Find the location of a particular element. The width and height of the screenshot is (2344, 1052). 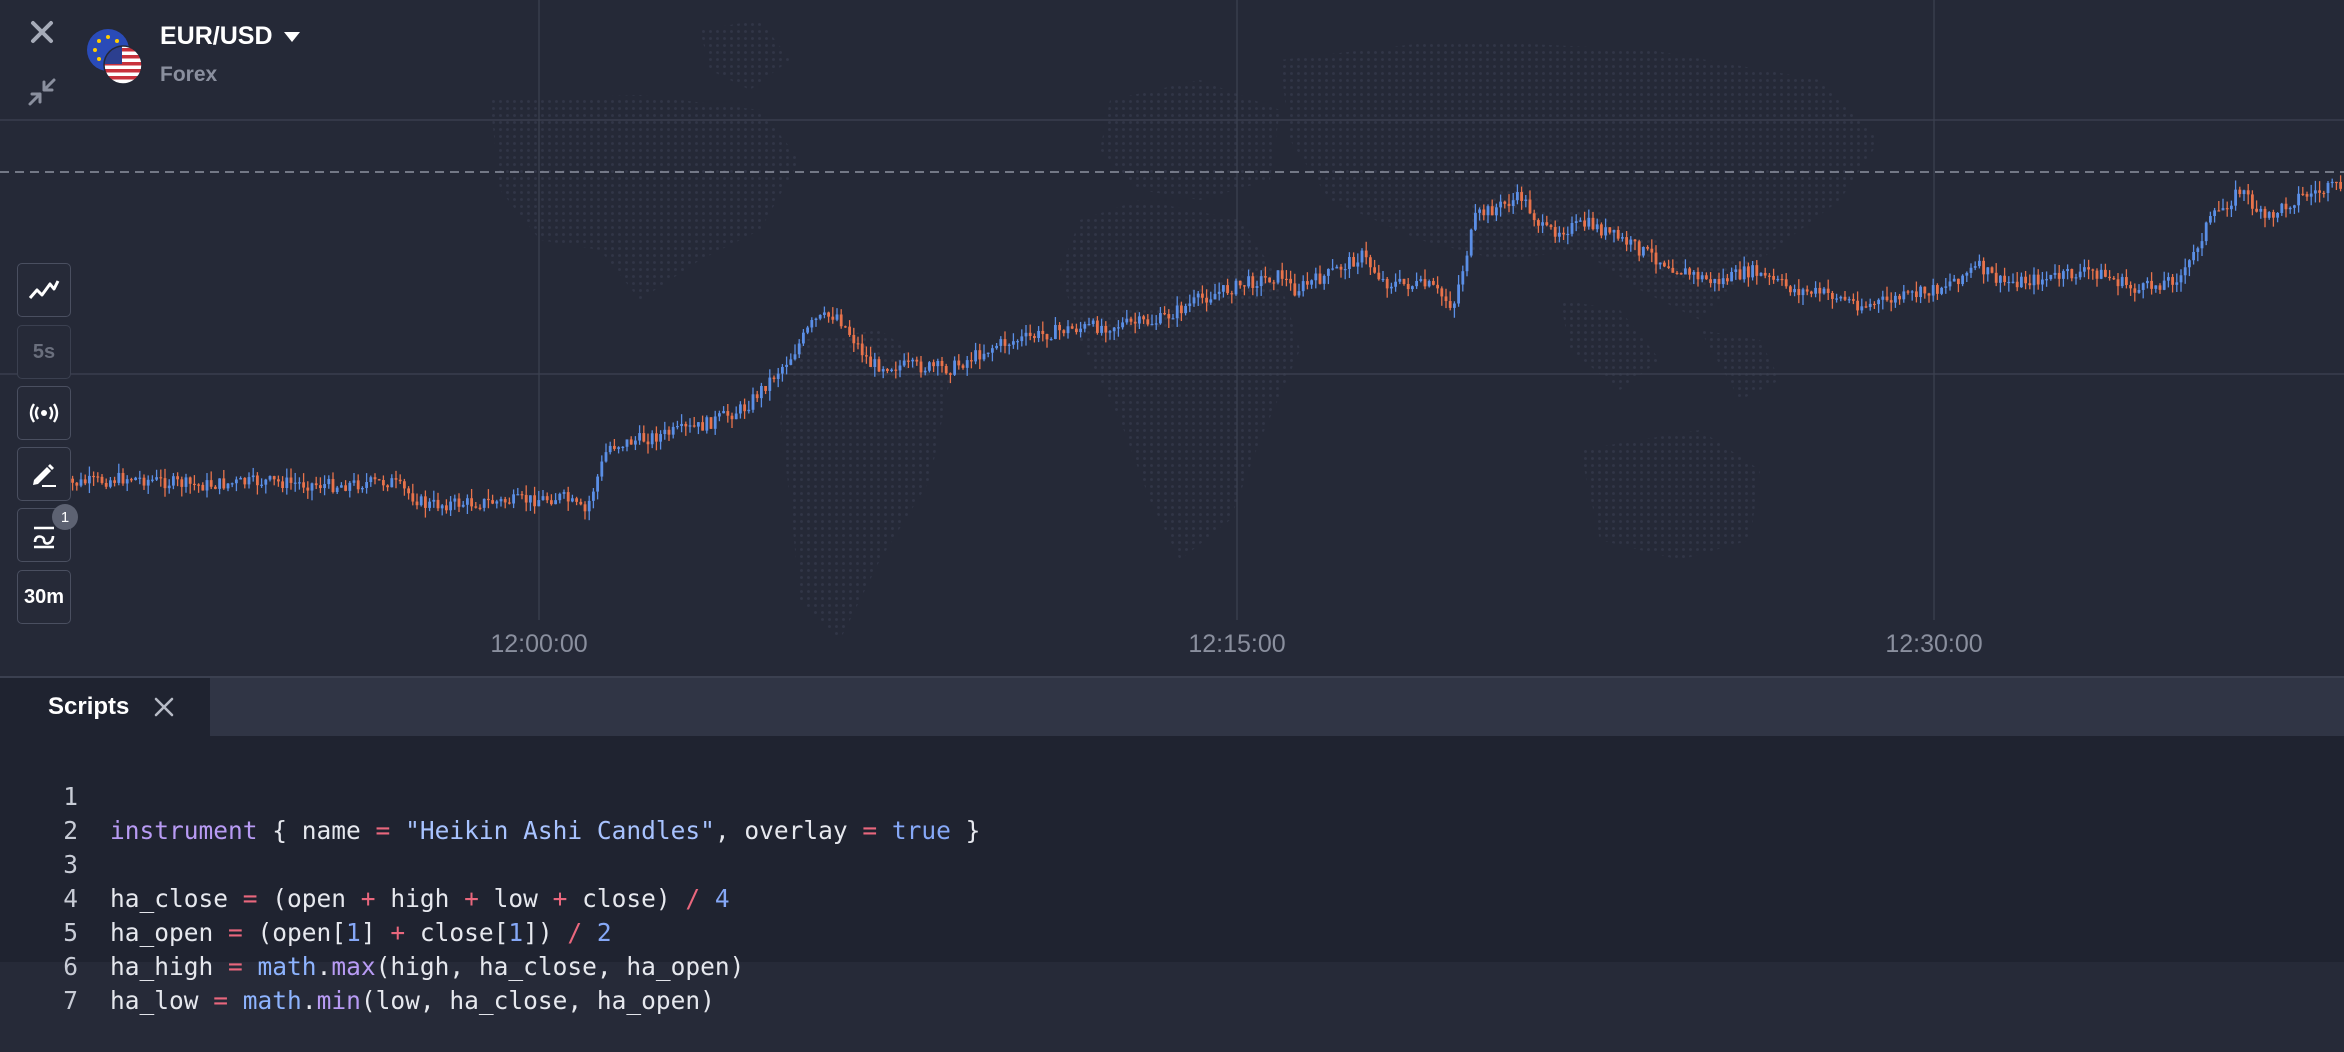

collapse-chart-button is located at coordinates (42, 92).